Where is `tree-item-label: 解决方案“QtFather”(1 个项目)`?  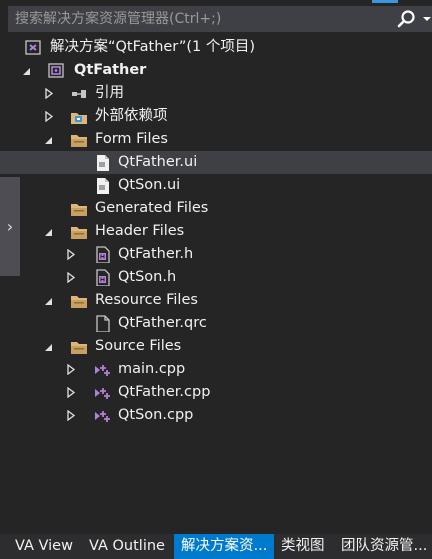
tree-item-label: 解决方案“QtFather”(1 个项目) is located at coordinates (153, 47).